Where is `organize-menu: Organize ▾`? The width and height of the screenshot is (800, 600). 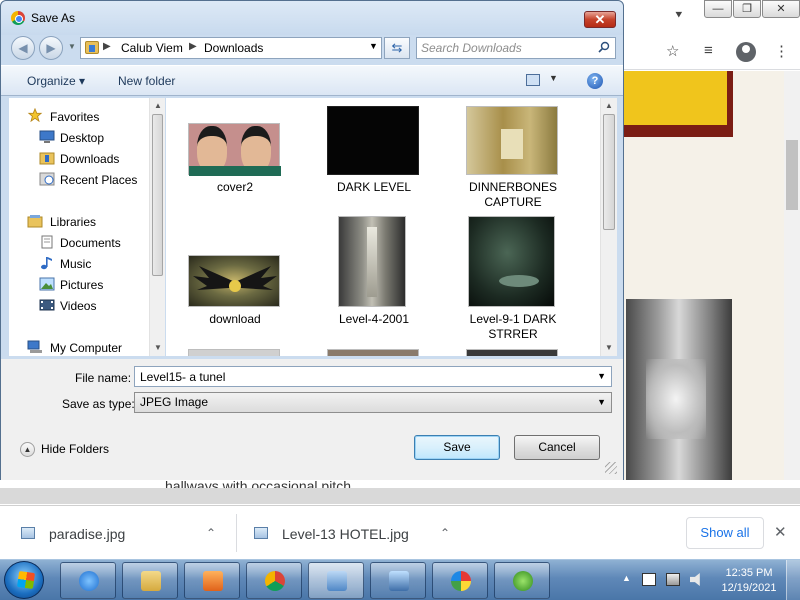
organize-menu: Organize ▾ is located at coordinates (56, 81).